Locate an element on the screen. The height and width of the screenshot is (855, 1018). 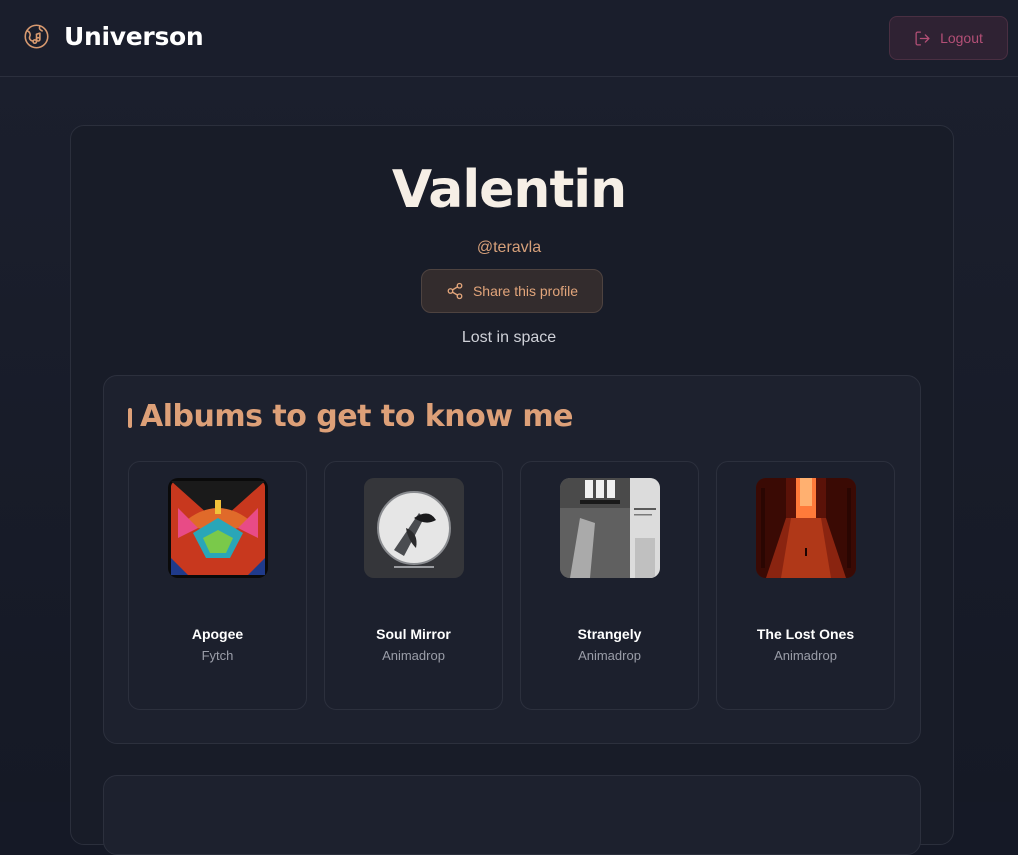
share-profile-label: Share this profile is located at coordinates (525, 291).